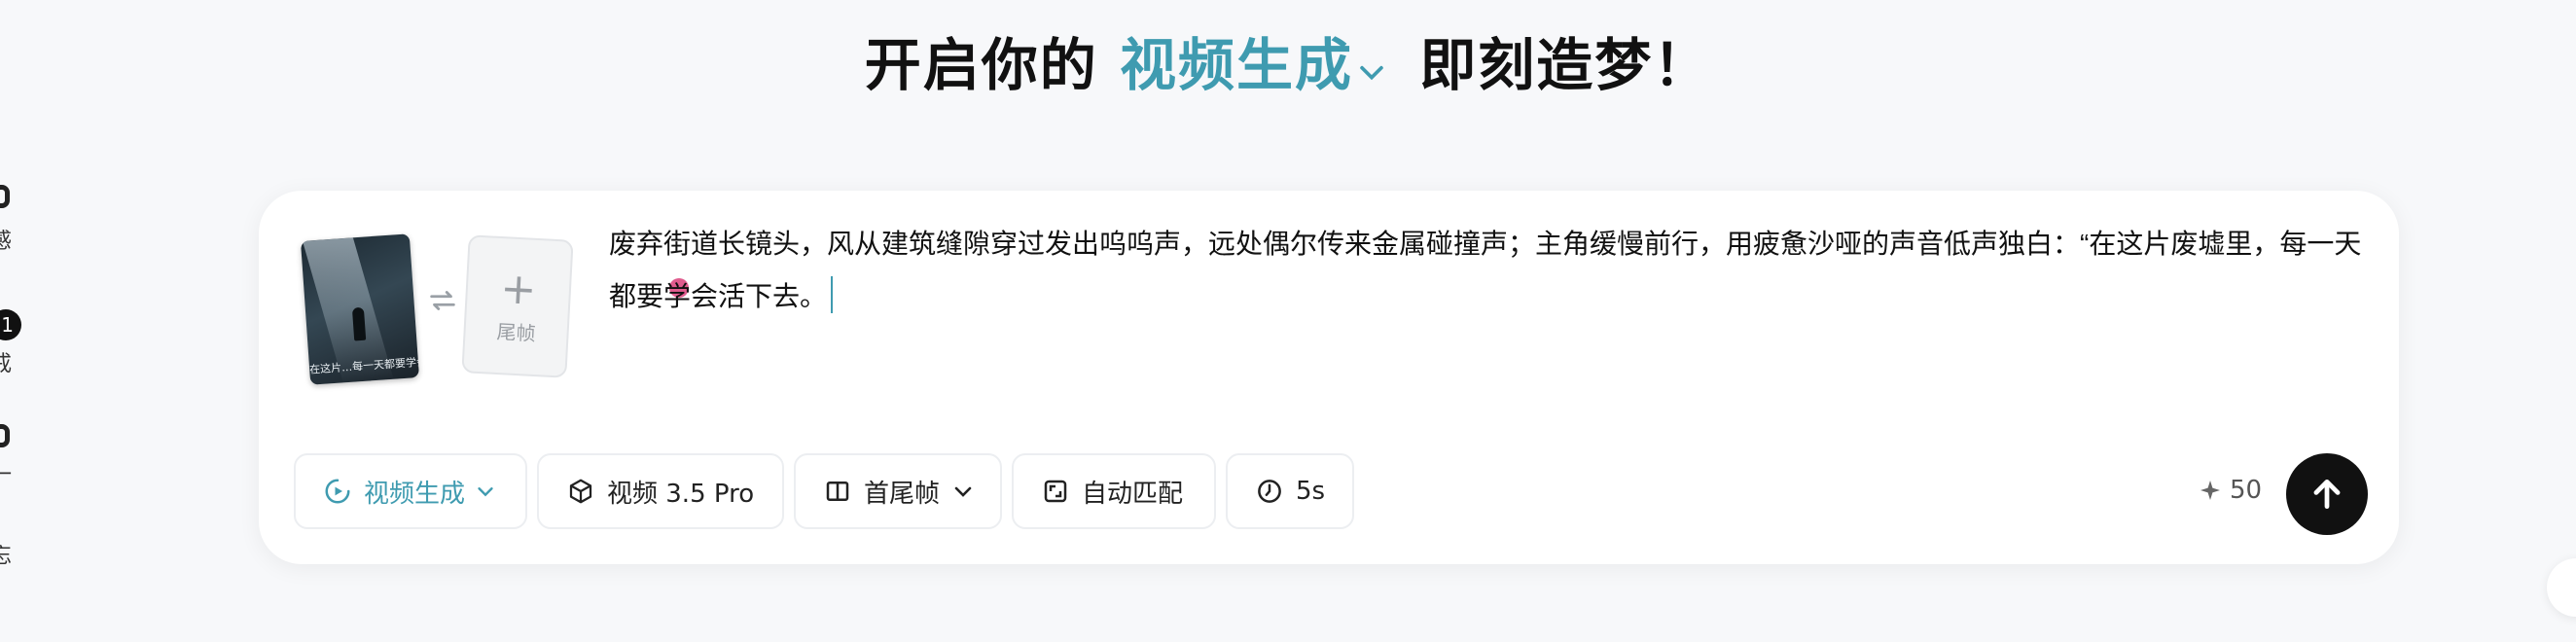 Image resolution: width=2576 pixels, height=642 pixels. Describe the element at coordinates (1133, 494) in the screenshot. I see `aspect-ratio-label: 自动匹配` at that location.